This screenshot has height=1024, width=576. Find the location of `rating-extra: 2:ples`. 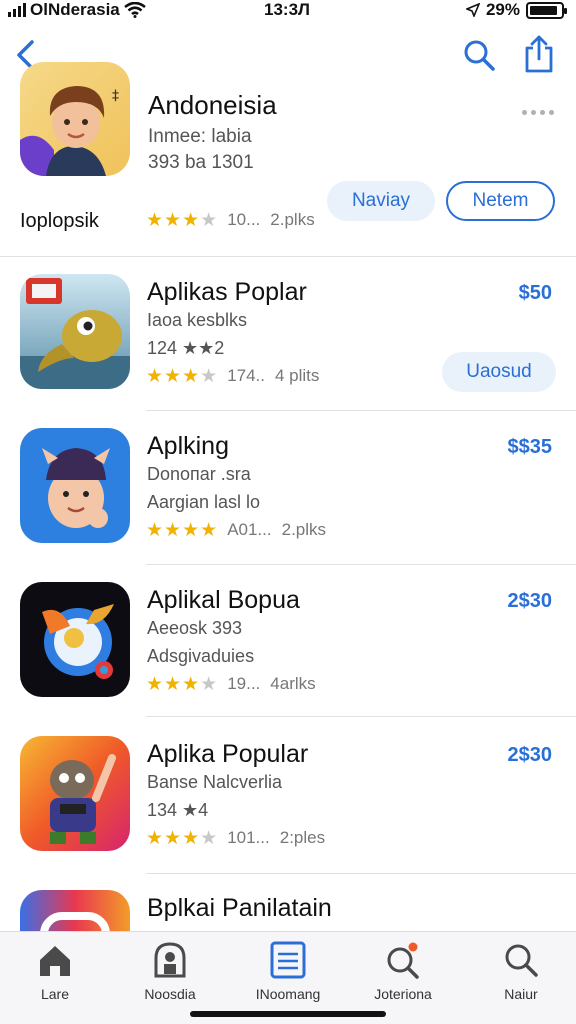

rating-extra: 2:ples is located at coordinates (302, 837).